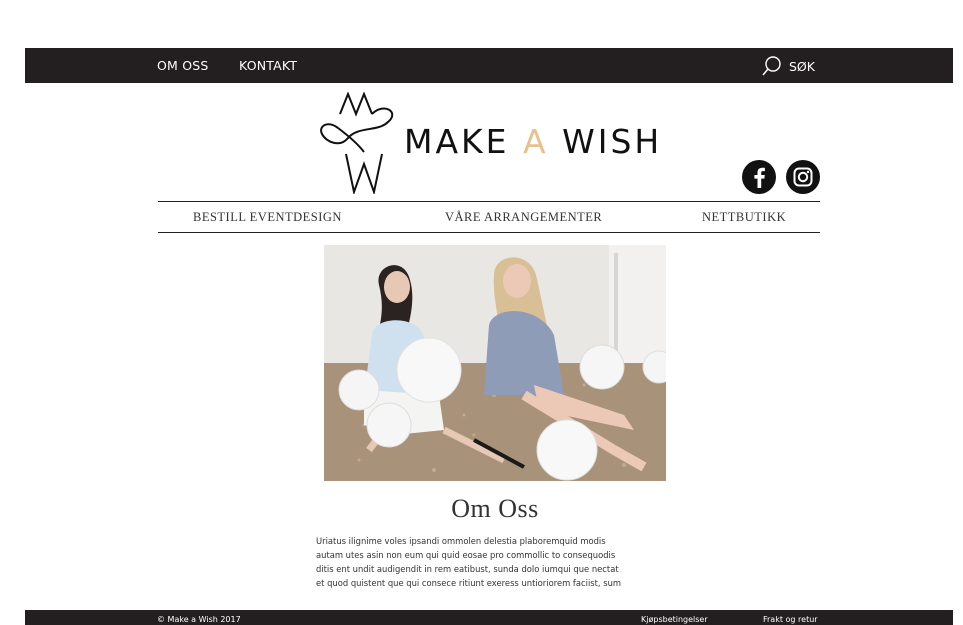 This screenshot has width=963, height=625. Describe the element at coordinates (790, 619) in the screenshot. I see `footer-link-frakt-og-retur: Frakt og retur` at that location.